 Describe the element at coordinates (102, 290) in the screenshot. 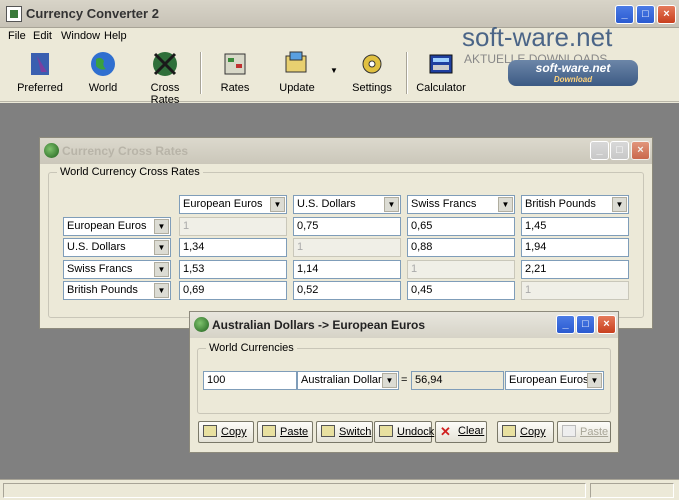

I see `row-currency-value: British Pounds` at that location.